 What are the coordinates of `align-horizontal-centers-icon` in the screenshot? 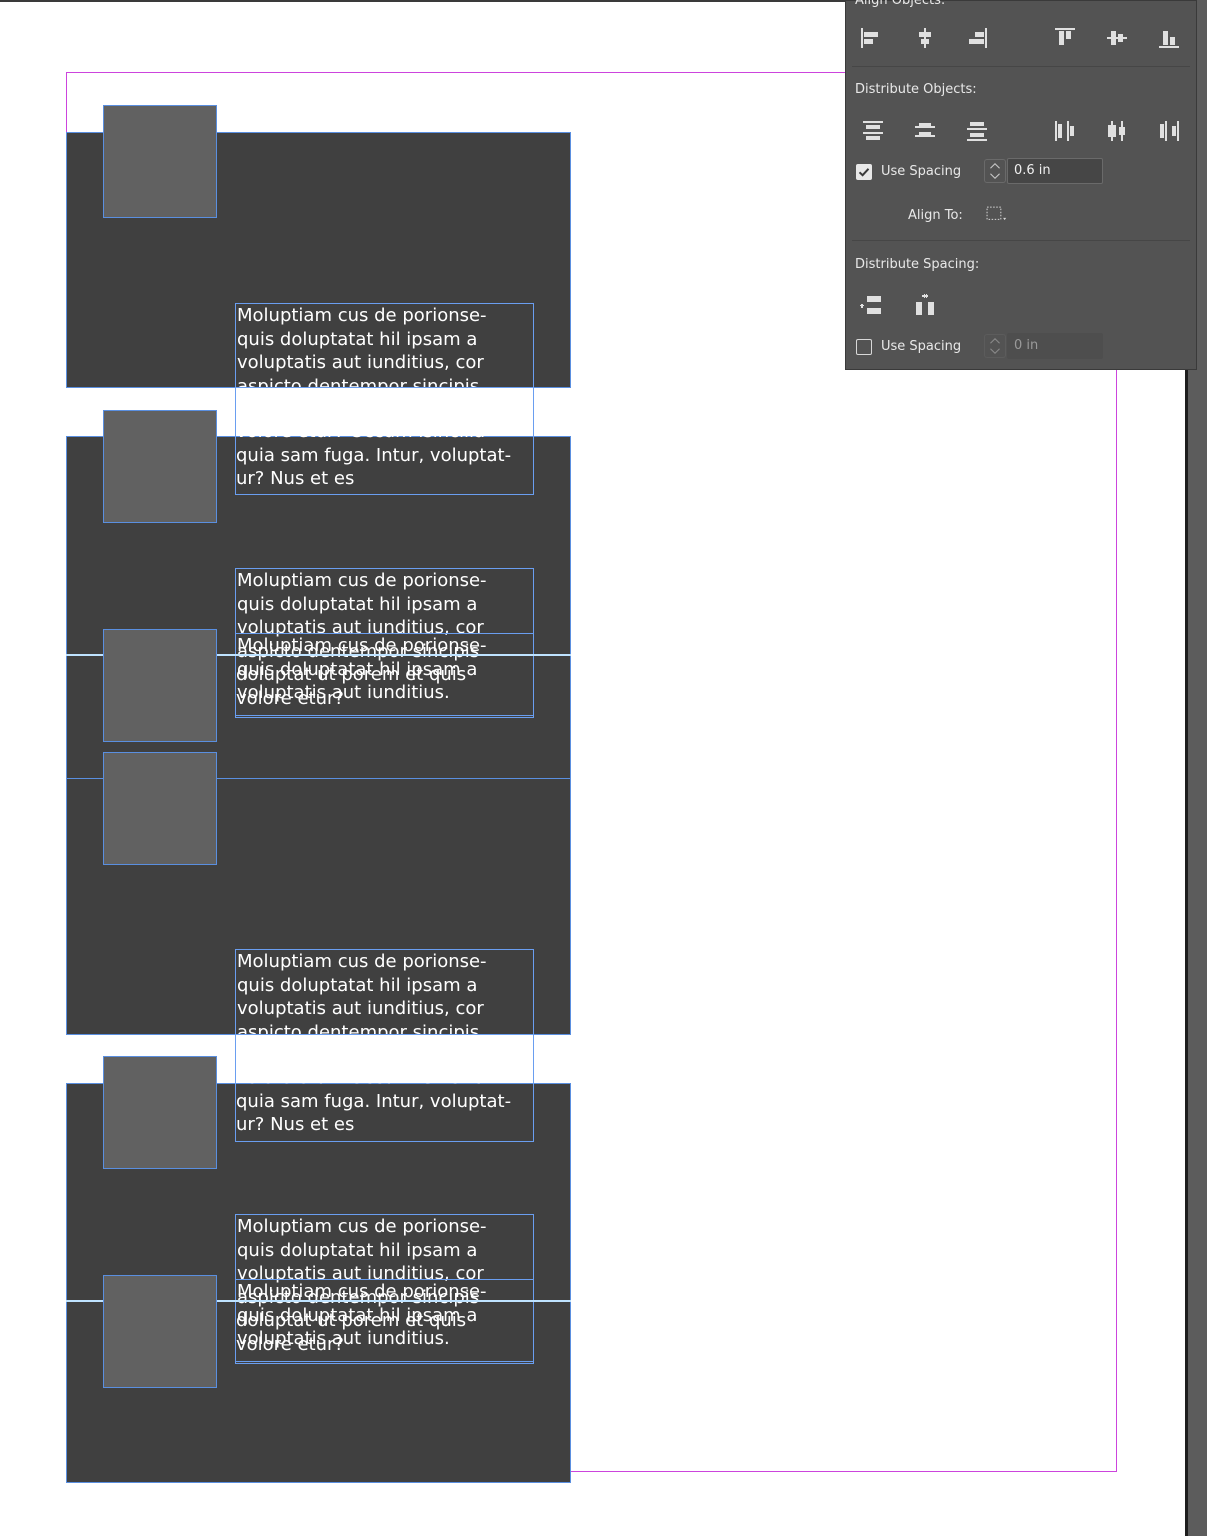 It's located at (925, 38).